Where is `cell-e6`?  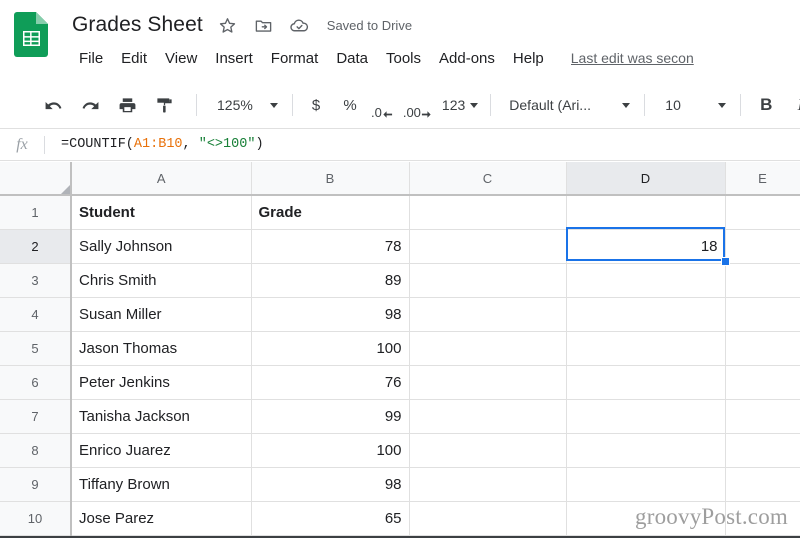
cell-e6 is located at coordinates (762, 382).